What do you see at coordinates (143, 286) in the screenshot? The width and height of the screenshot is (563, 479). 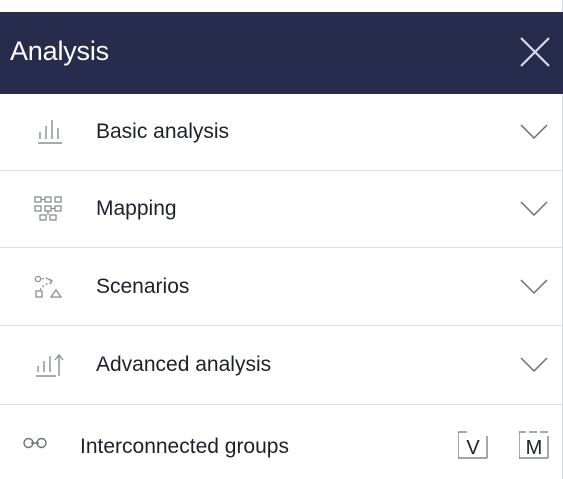 I see `row-label-scenarios: Scenarios` at bounding box center [143, 286].